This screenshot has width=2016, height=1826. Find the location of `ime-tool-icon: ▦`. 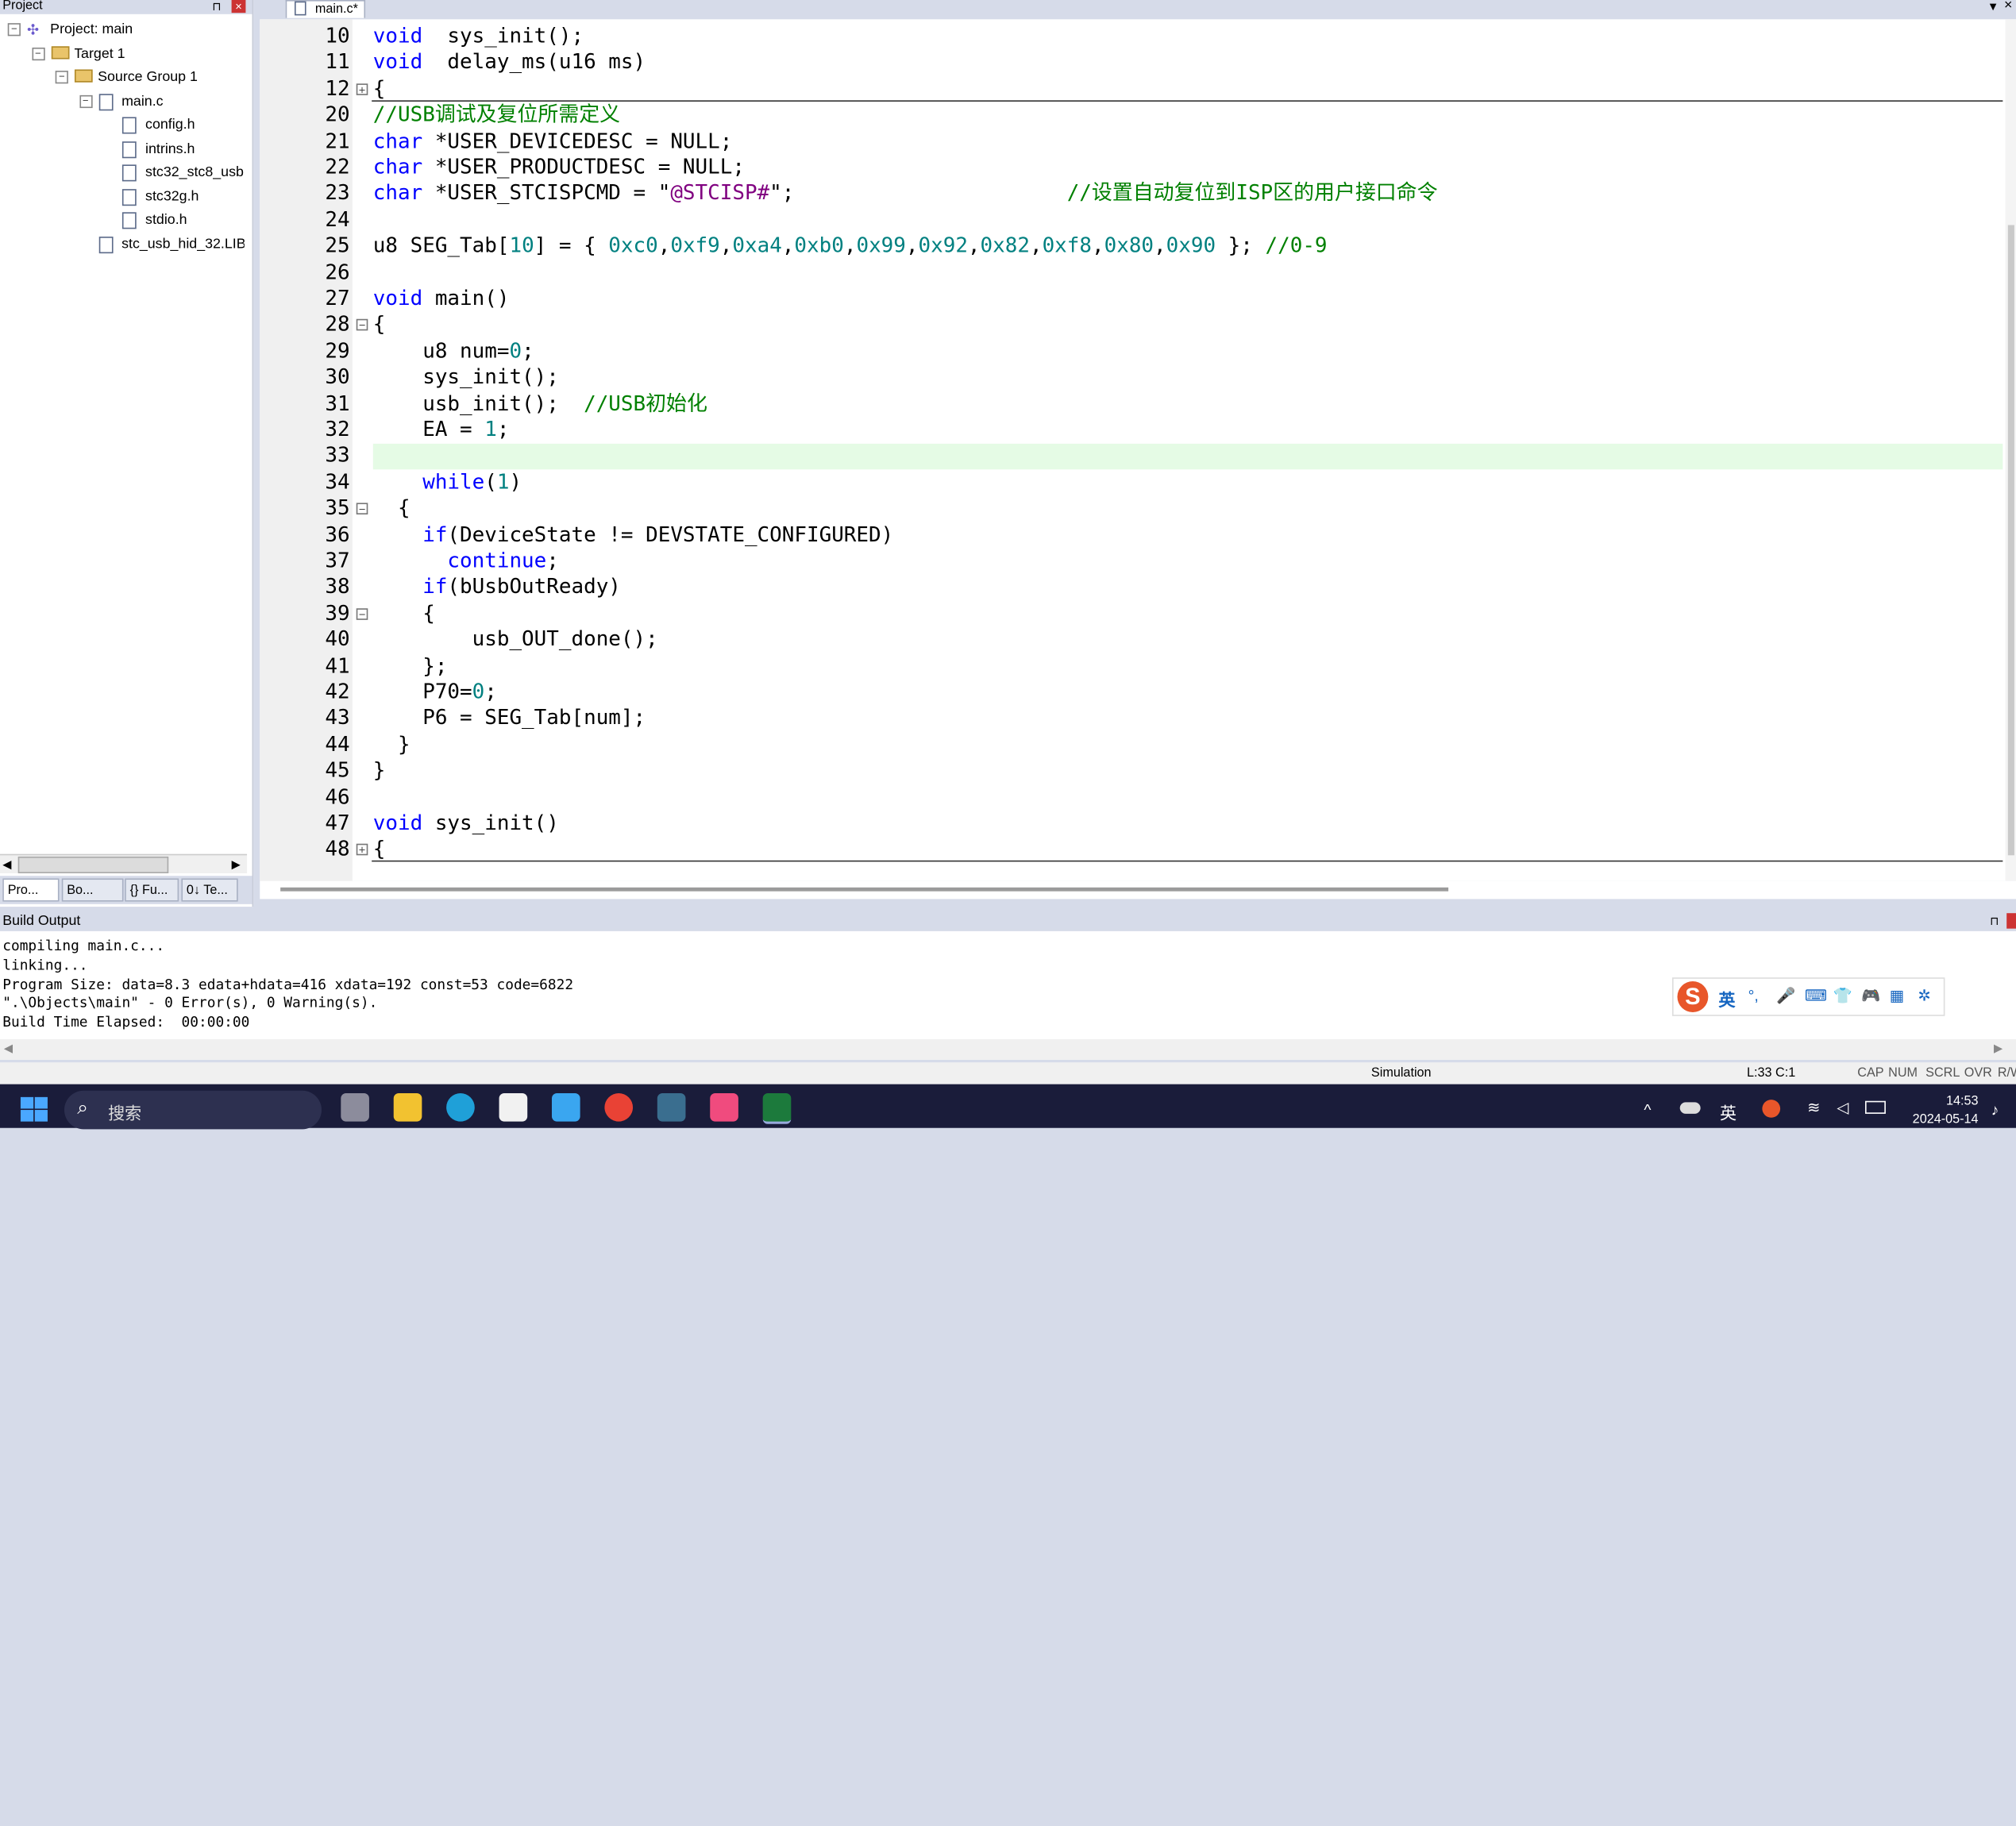

ime-tool-icon: ▦ is located at coordinates (1897, 996).